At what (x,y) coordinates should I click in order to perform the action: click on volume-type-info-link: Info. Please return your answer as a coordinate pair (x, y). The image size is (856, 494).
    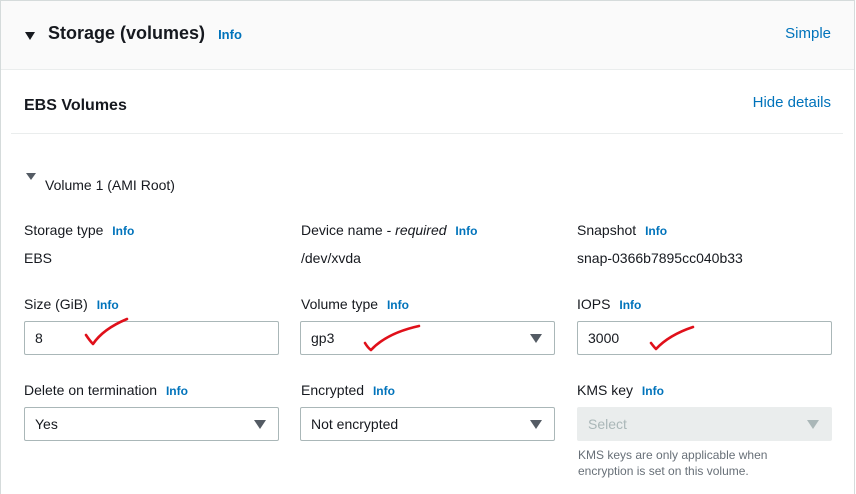
    Looking at the image, I should click on (398, 305).